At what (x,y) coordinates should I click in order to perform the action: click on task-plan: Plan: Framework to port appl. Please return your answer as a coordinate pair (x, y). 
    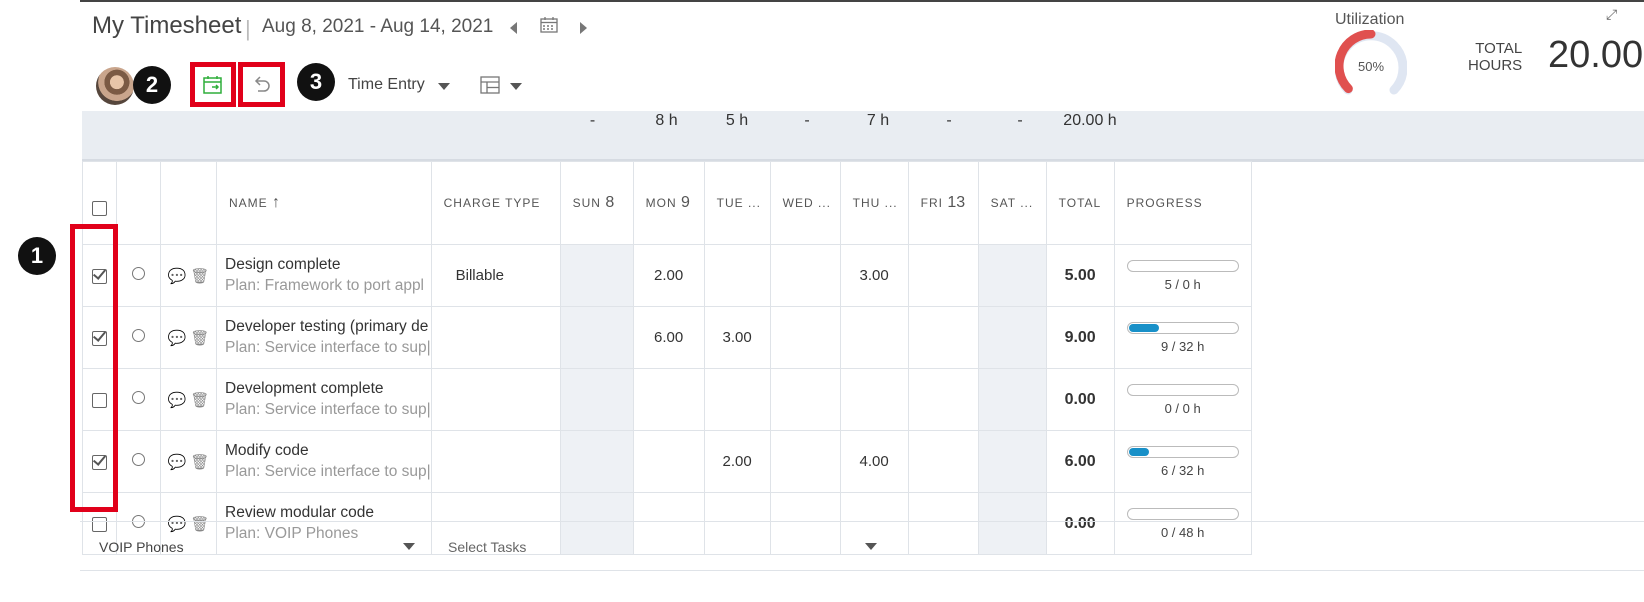
    Looking at the image, I should click on (325, 285).